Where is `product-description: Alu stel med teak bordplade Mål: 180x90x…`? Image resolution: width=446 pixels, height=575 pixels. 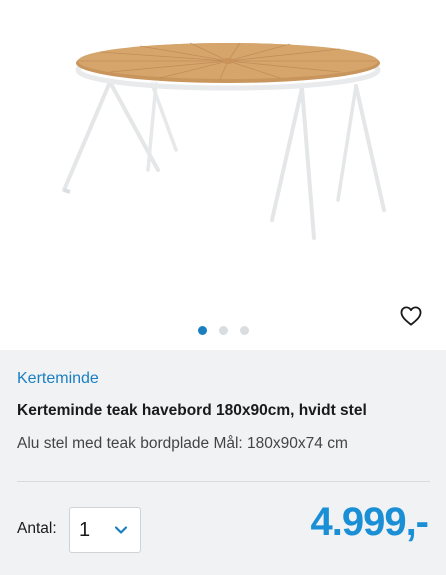
product-description: Alu stel med teak bordplade Mål: 180x90x… is located at coordinates (182, 443).